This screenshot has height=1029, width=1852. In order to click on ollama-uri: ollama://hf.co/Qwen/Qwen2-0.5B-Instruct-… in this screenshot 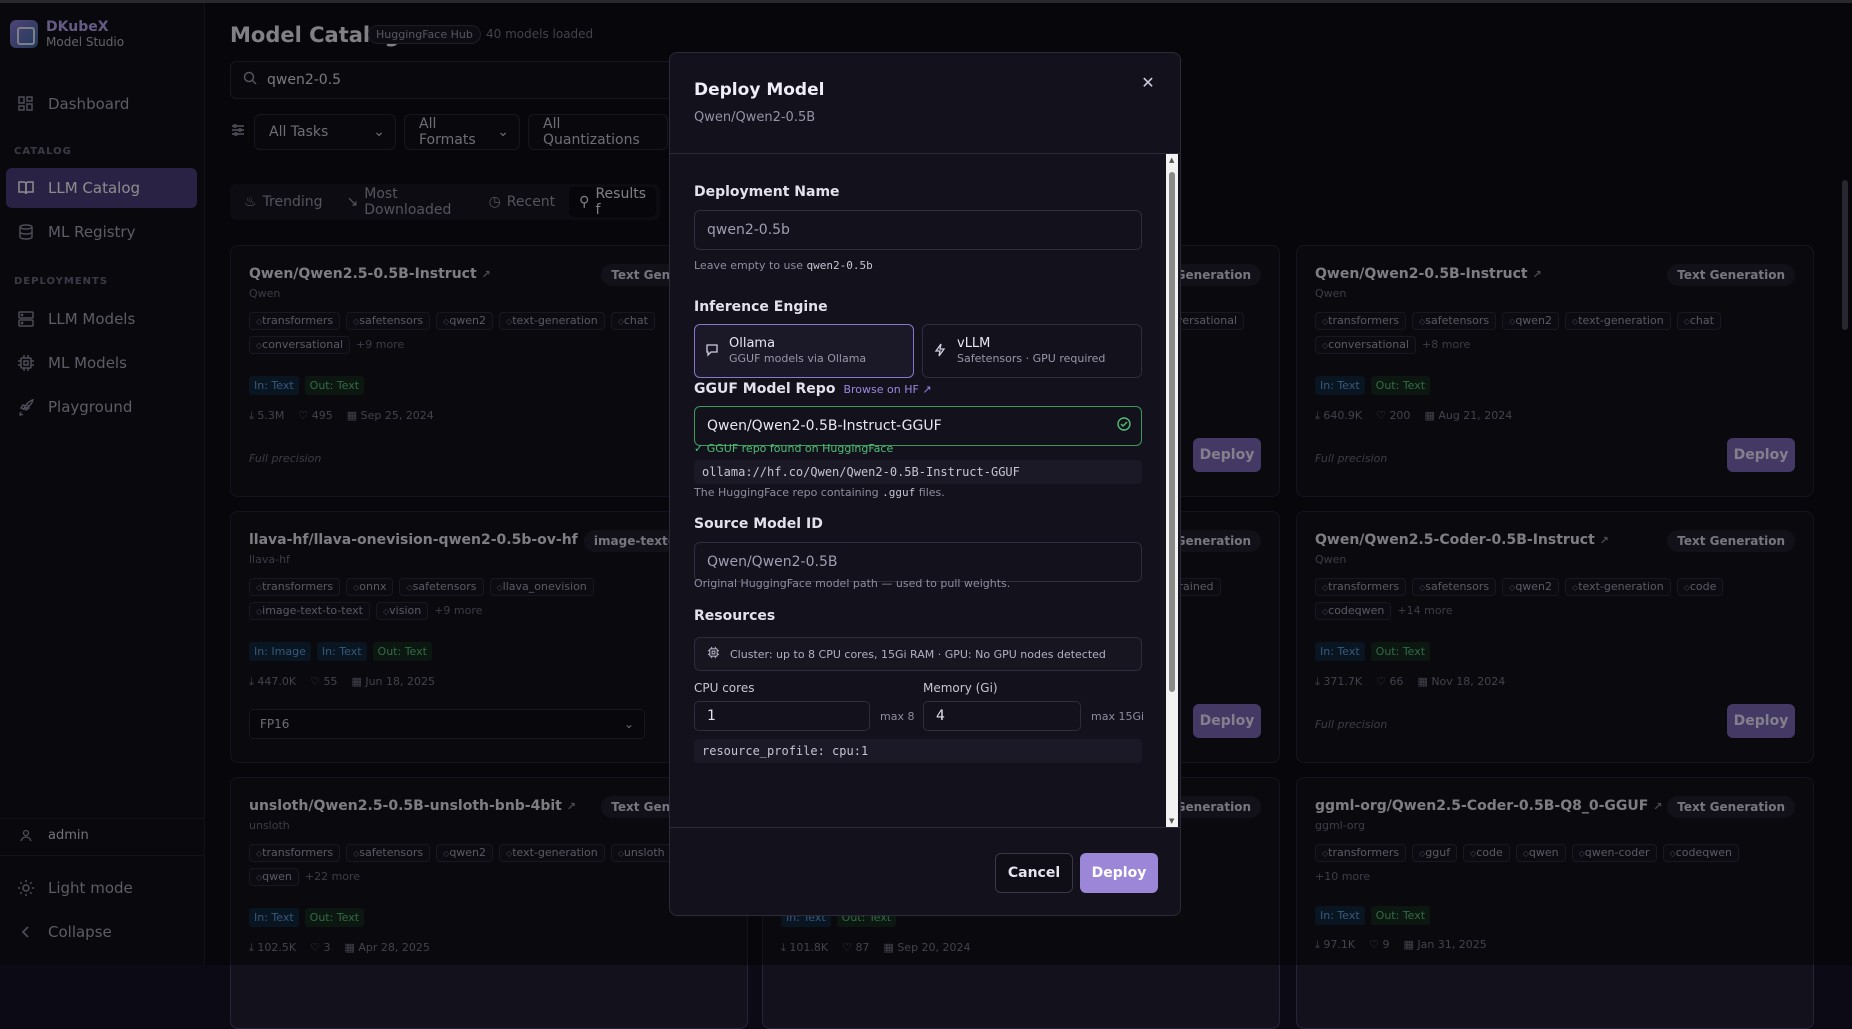, I will do `click(918, 472)`.